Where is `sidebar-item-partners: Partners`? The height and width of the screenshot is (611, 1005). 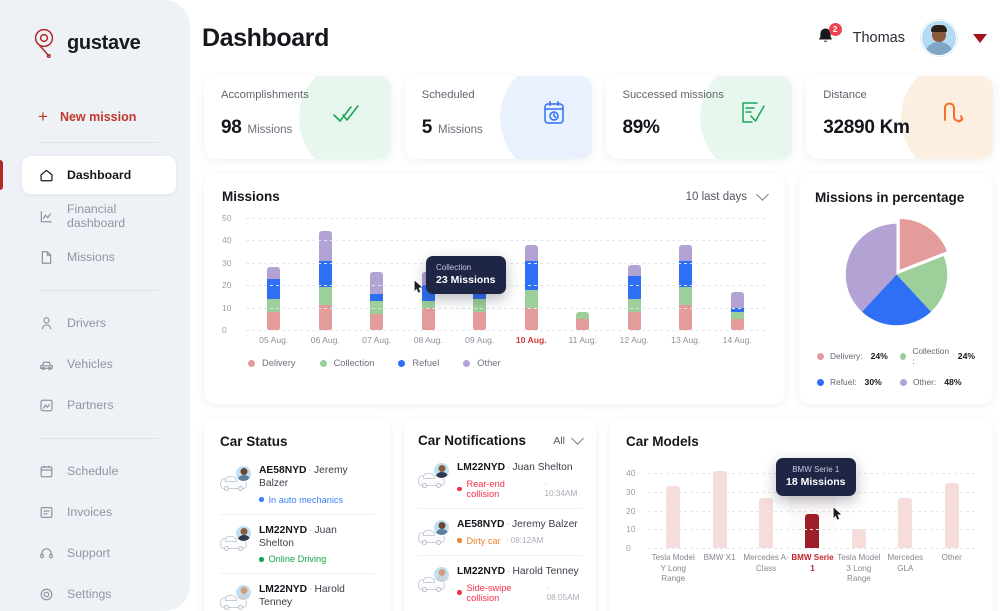
sidebar-item-partners: Partners is located at coordinates (99, 405).